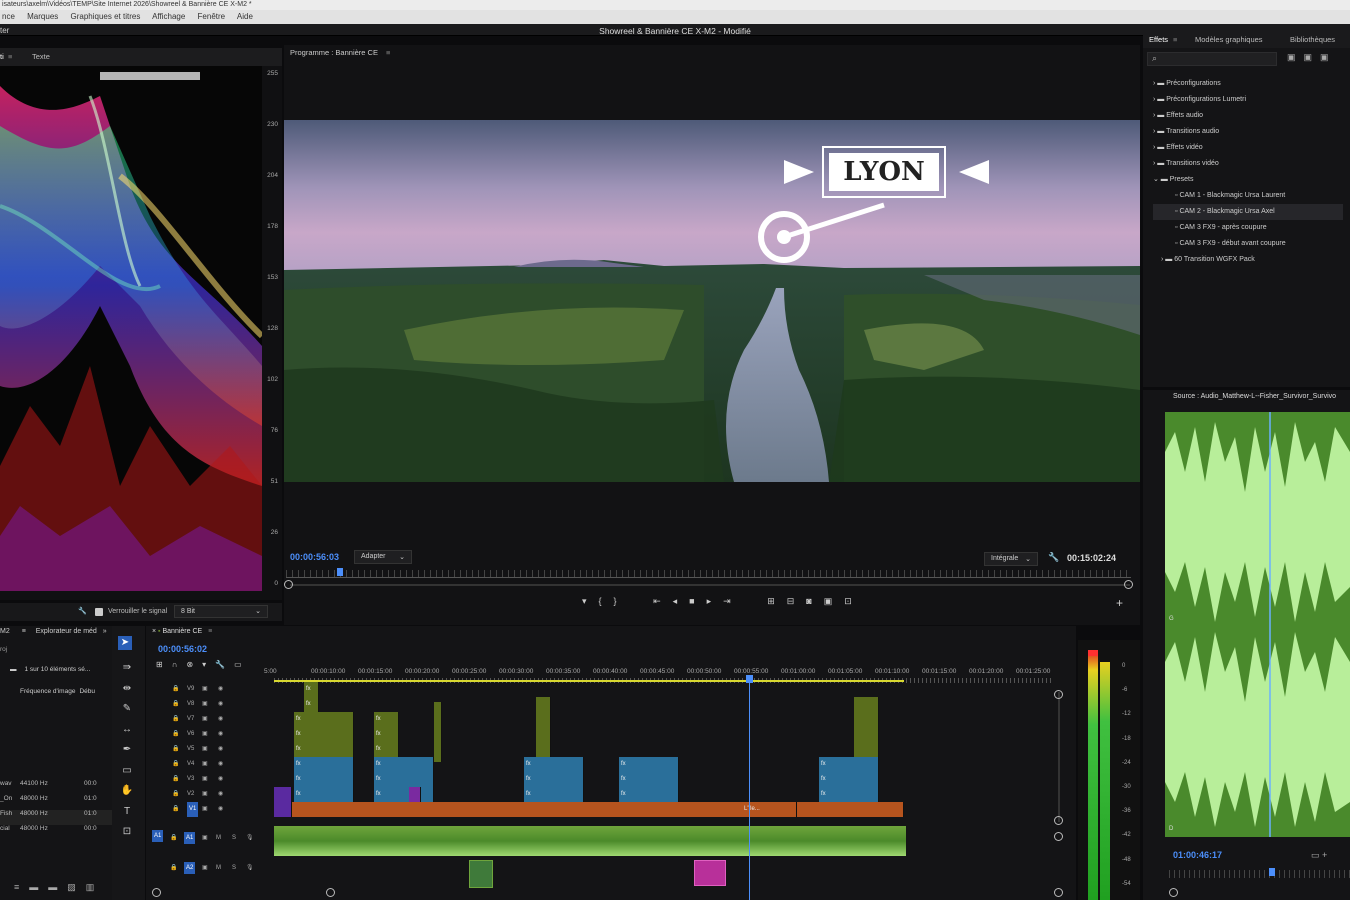 This screenshot has width=1350, height=900. Describe the element at coordinates (834, 601) in the screenshot. I see `comparison-view-icon: ▣` at that location.